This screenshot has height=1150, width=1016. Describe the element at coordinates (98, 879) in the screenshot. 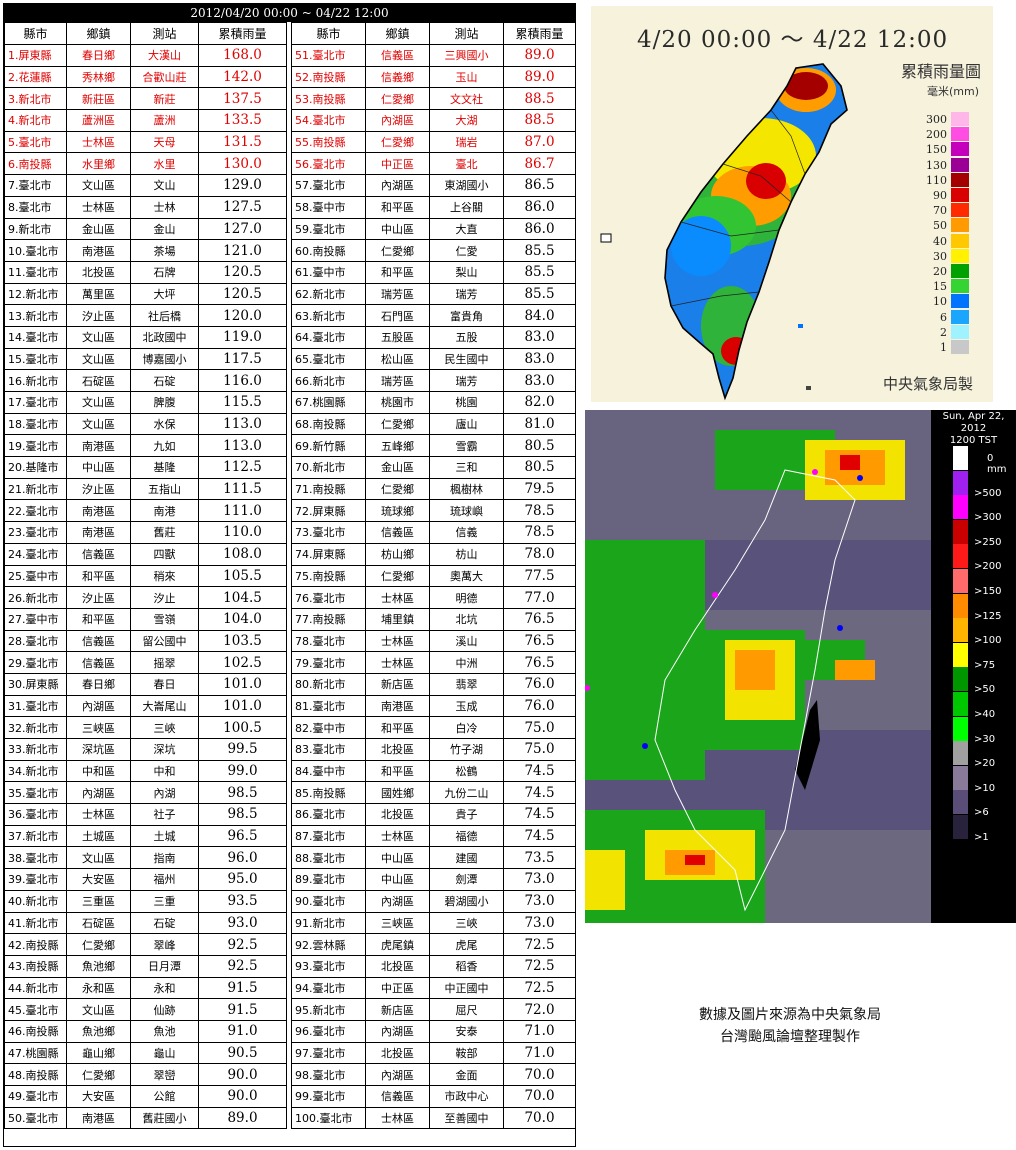

I see `cell-township: 大安區` at that location.